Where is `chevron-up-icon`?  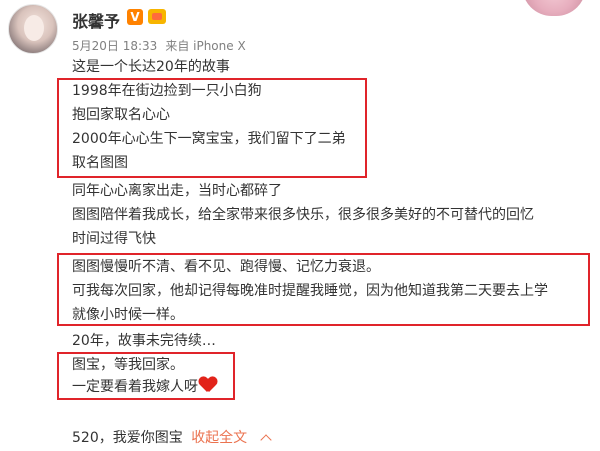 chevron-up-icon is located at coordinates (265, 440).